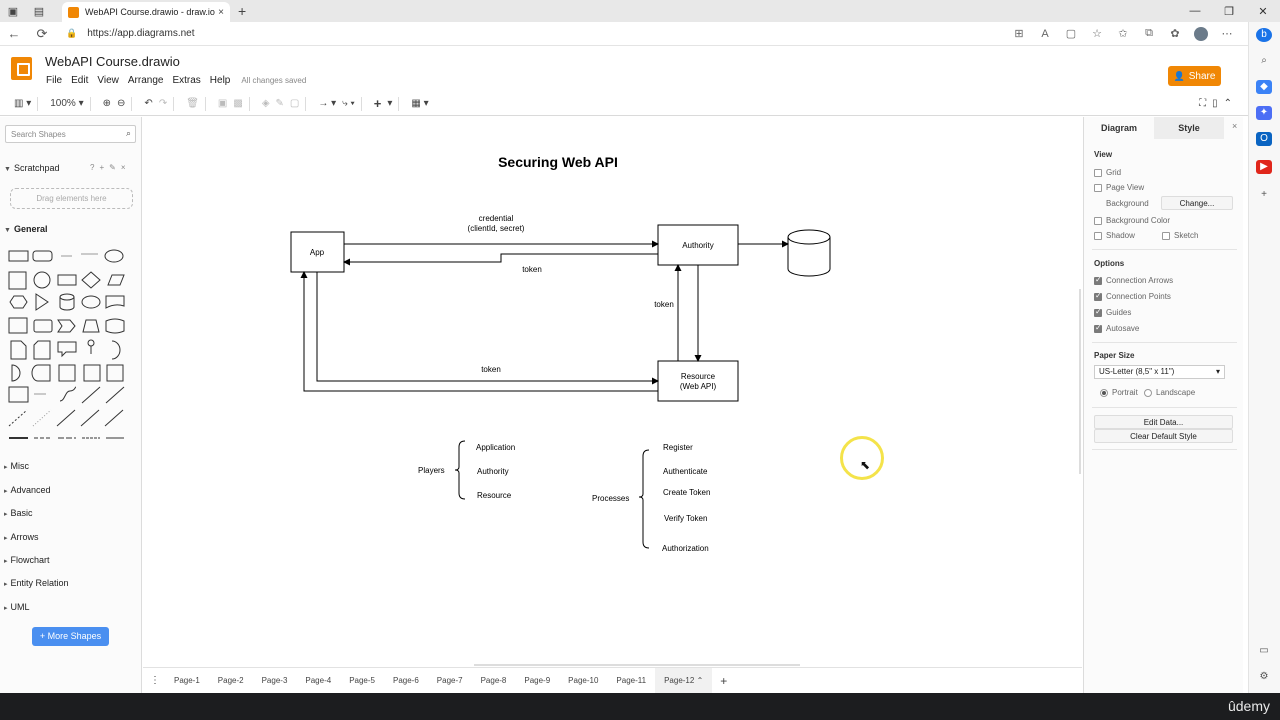 The width and height of the screenshot is (1280, 720). What do you see at coordinates (18, 350) in the screenshot?
I see `note-shape` at bounding box center [18, 350].